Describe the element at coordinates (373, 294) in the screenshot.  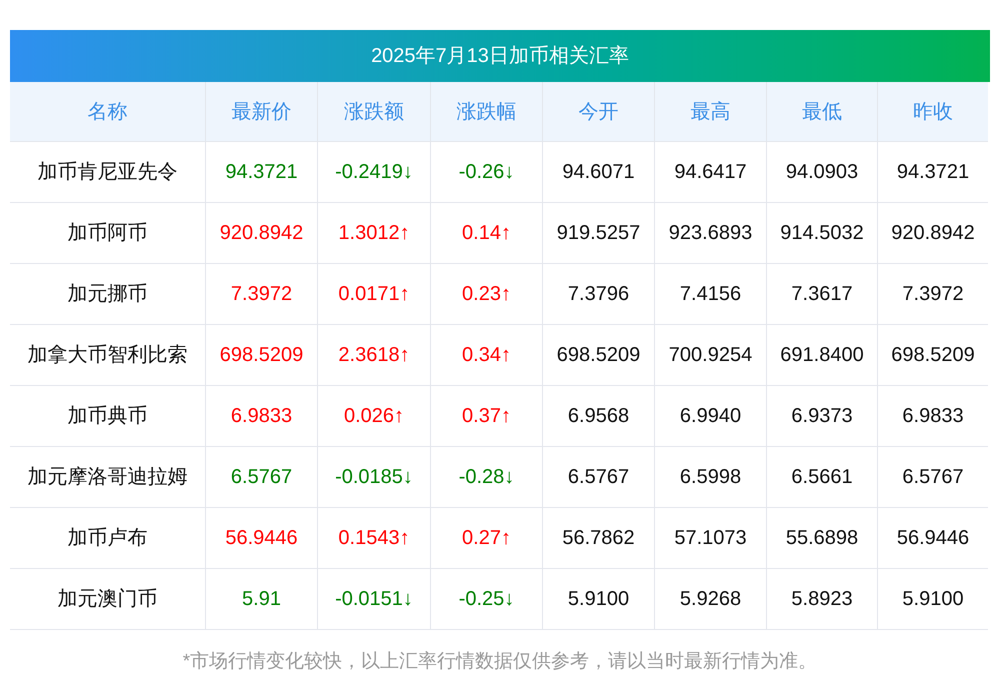
I see `table-cell: 0.0171↑` at that location.